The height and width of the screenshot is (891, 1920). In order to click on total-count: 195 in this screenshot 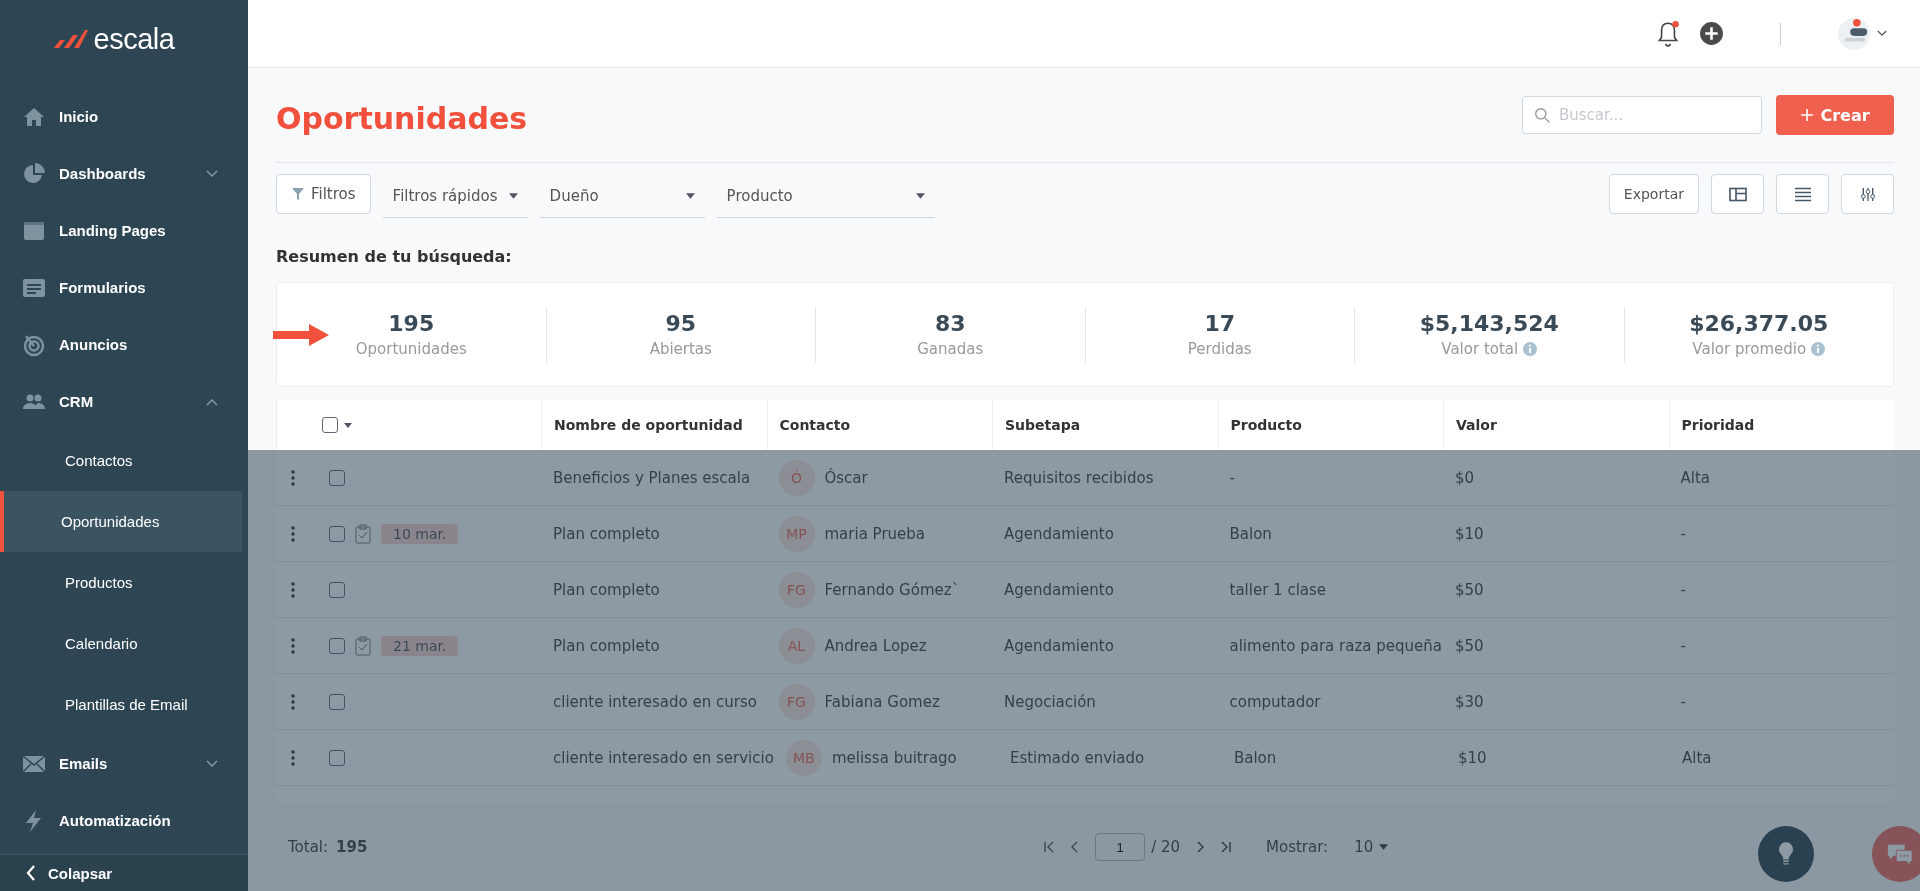, I will do `click(352, 847)`.